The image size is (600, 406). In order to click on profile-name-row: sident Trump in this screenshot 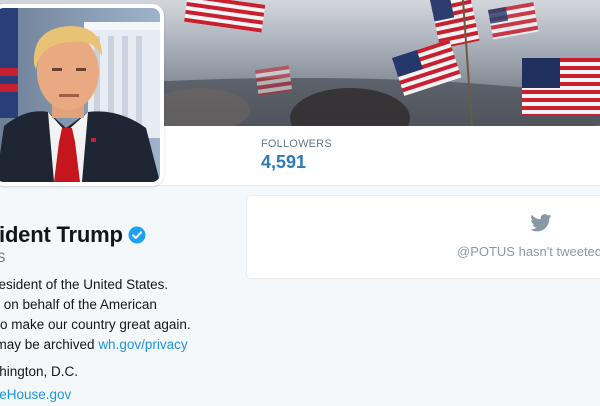, I will do `click(73, 235)`.